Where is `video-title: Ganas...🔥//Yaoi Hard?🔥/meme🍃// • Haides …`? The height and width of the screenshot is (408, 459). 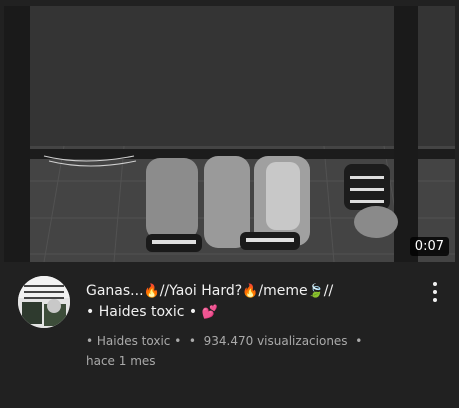 video-title: Ganas...🔥//Yaoi Hard?🔥/meme🍃// • Haides … is located at coordinates (251, 302).